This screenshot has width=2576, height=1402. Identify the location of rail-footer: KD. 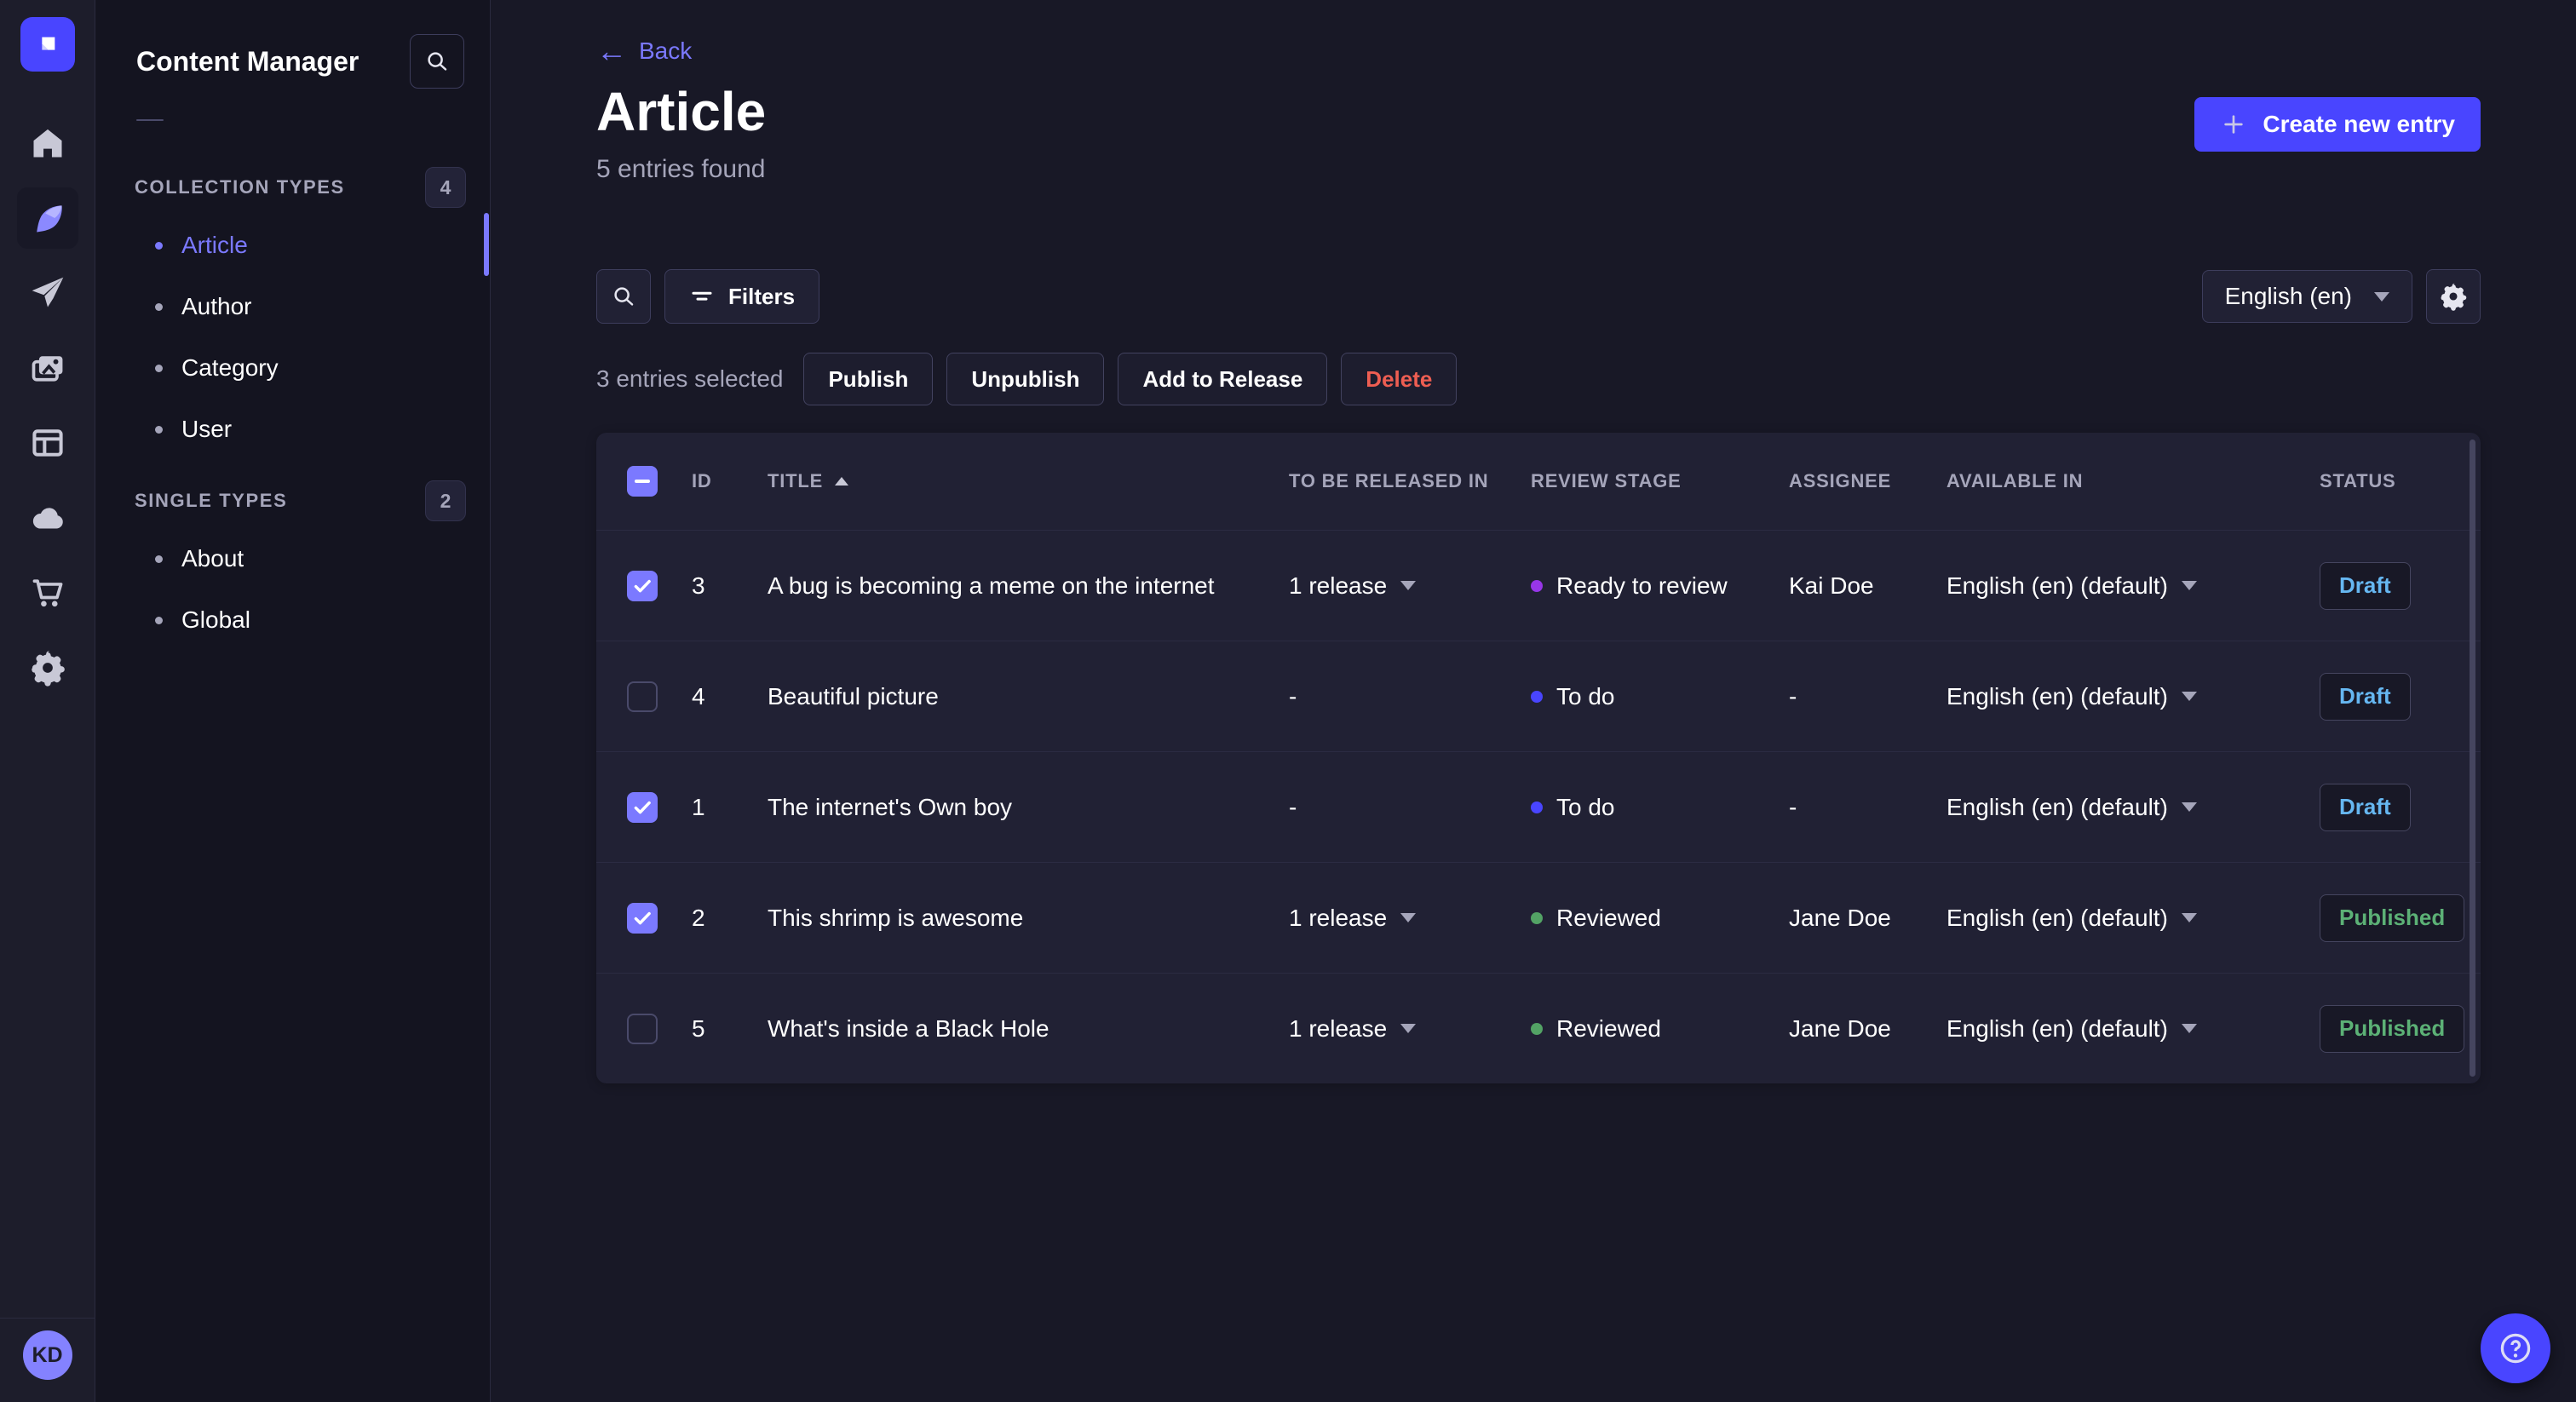
(48, 1360).